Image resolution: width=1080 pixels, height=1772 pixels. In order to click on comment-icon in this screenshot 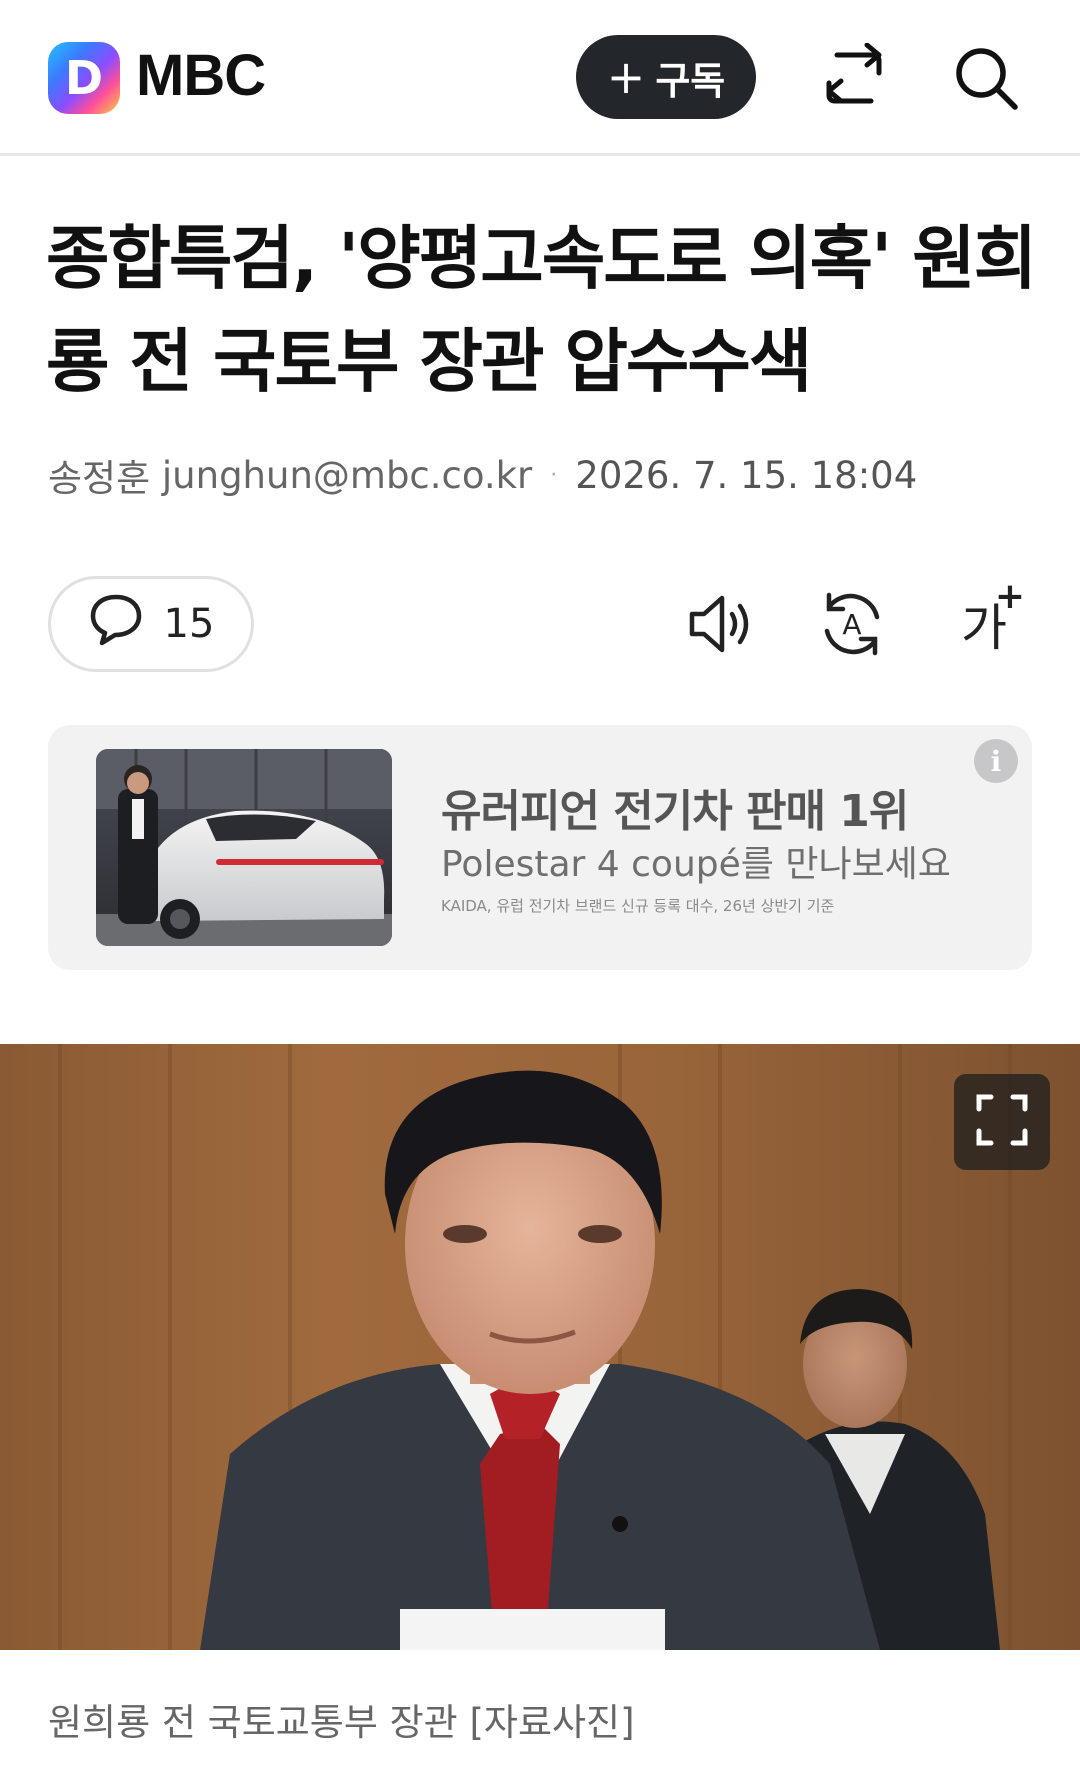, I will do `click(116, 624)`.